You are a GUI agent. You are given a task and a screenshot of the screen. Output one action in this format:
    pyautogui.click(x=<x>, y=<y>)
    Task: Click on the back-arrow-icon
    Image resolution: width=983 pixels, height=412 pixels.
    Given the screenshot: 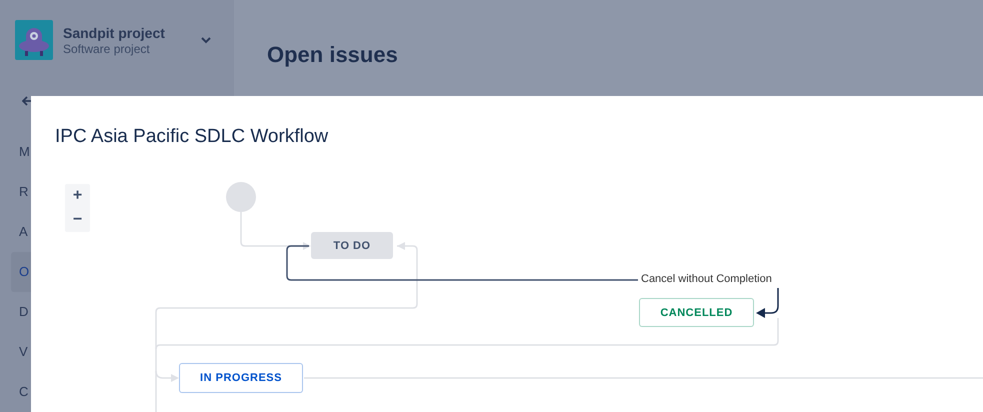 What is the action you would take?
    pyautogui.click(x=27, y=101)
    